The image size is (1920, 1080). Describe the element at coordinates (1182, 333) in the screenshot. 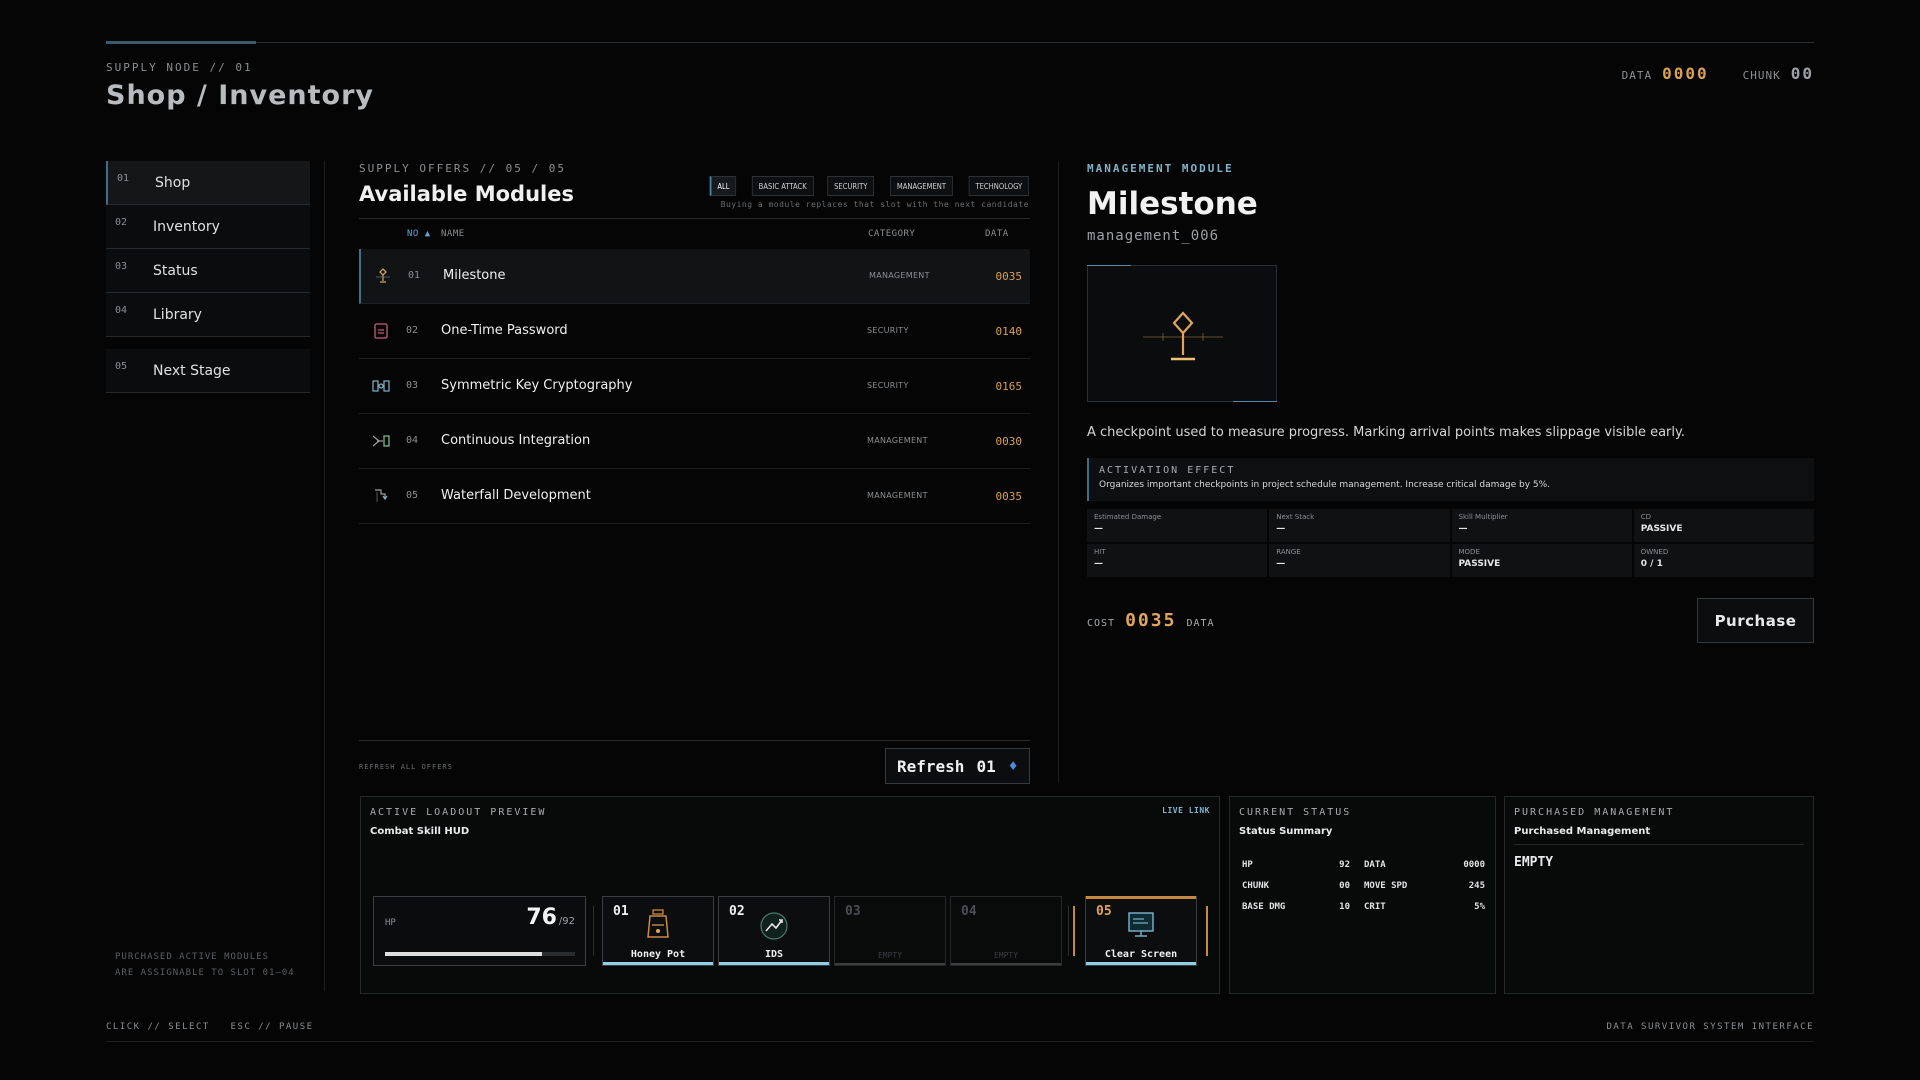

I see `detail-preview` at that location.